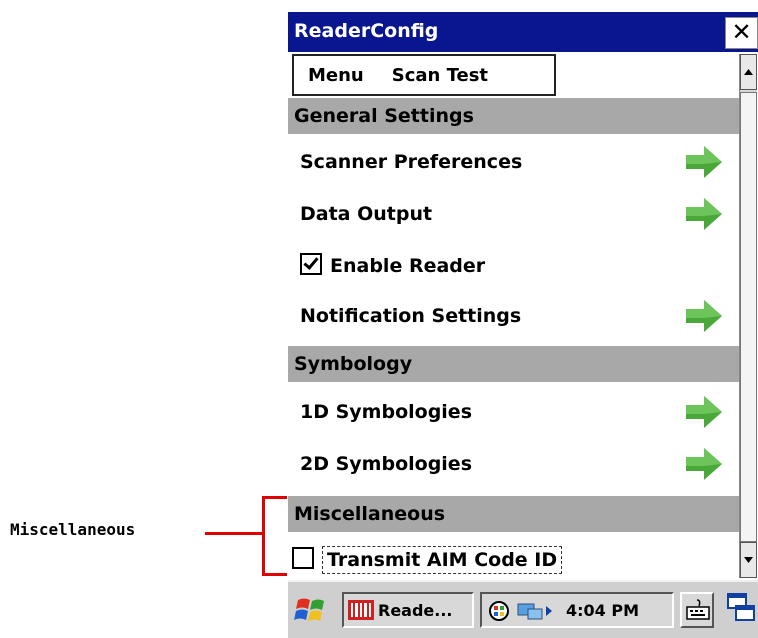  Describe the element at coordinates (411, 316) in the screenshot. I see `row-label: Notification Settings` at that location.